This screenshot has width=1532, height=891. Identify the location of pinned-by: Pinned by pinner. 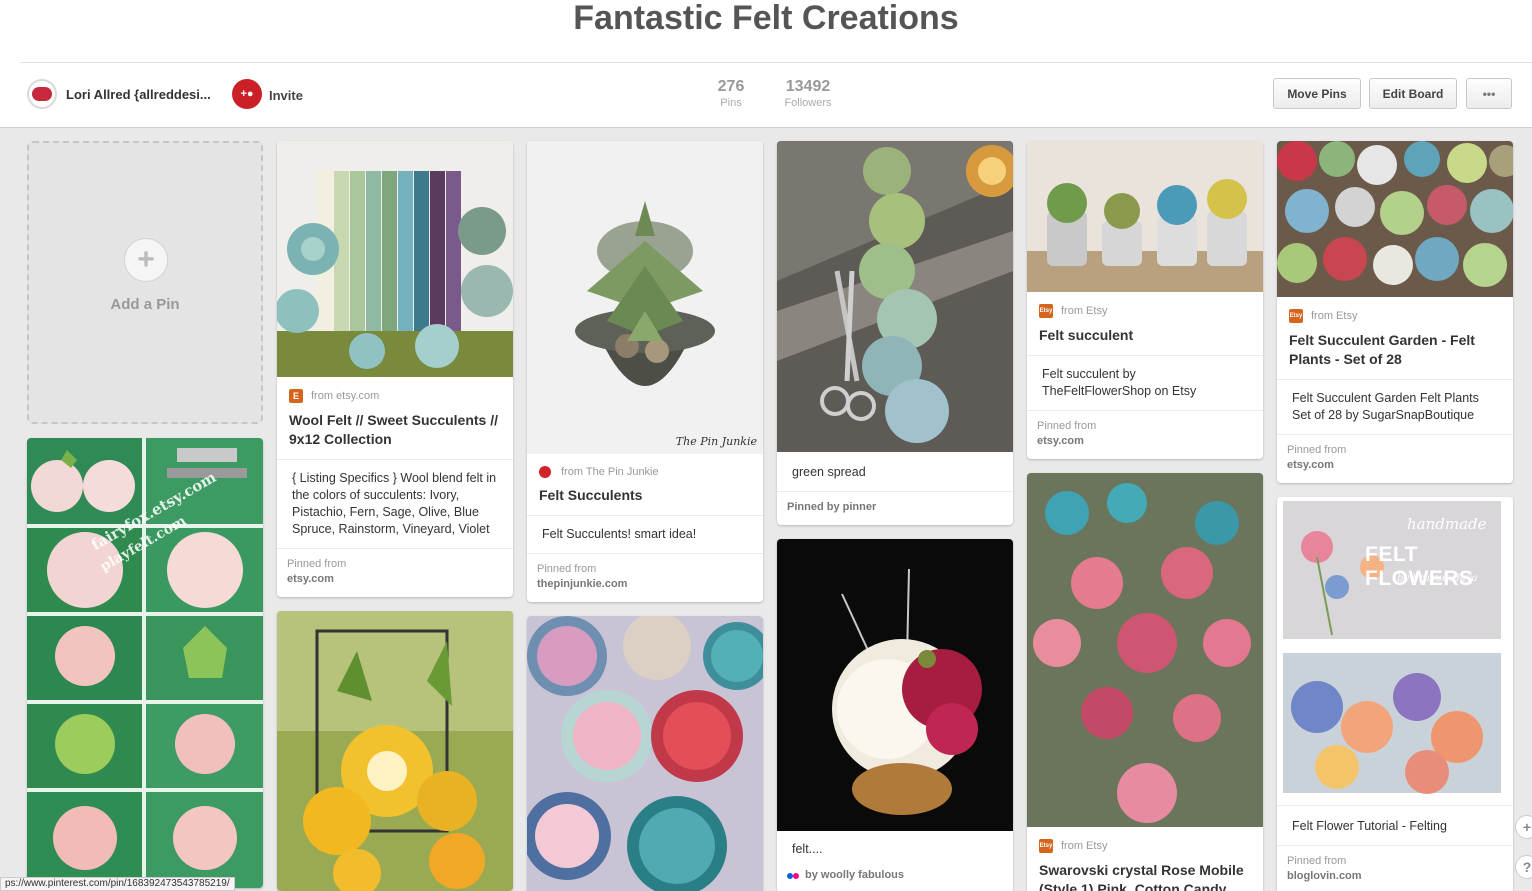
(895, 508).